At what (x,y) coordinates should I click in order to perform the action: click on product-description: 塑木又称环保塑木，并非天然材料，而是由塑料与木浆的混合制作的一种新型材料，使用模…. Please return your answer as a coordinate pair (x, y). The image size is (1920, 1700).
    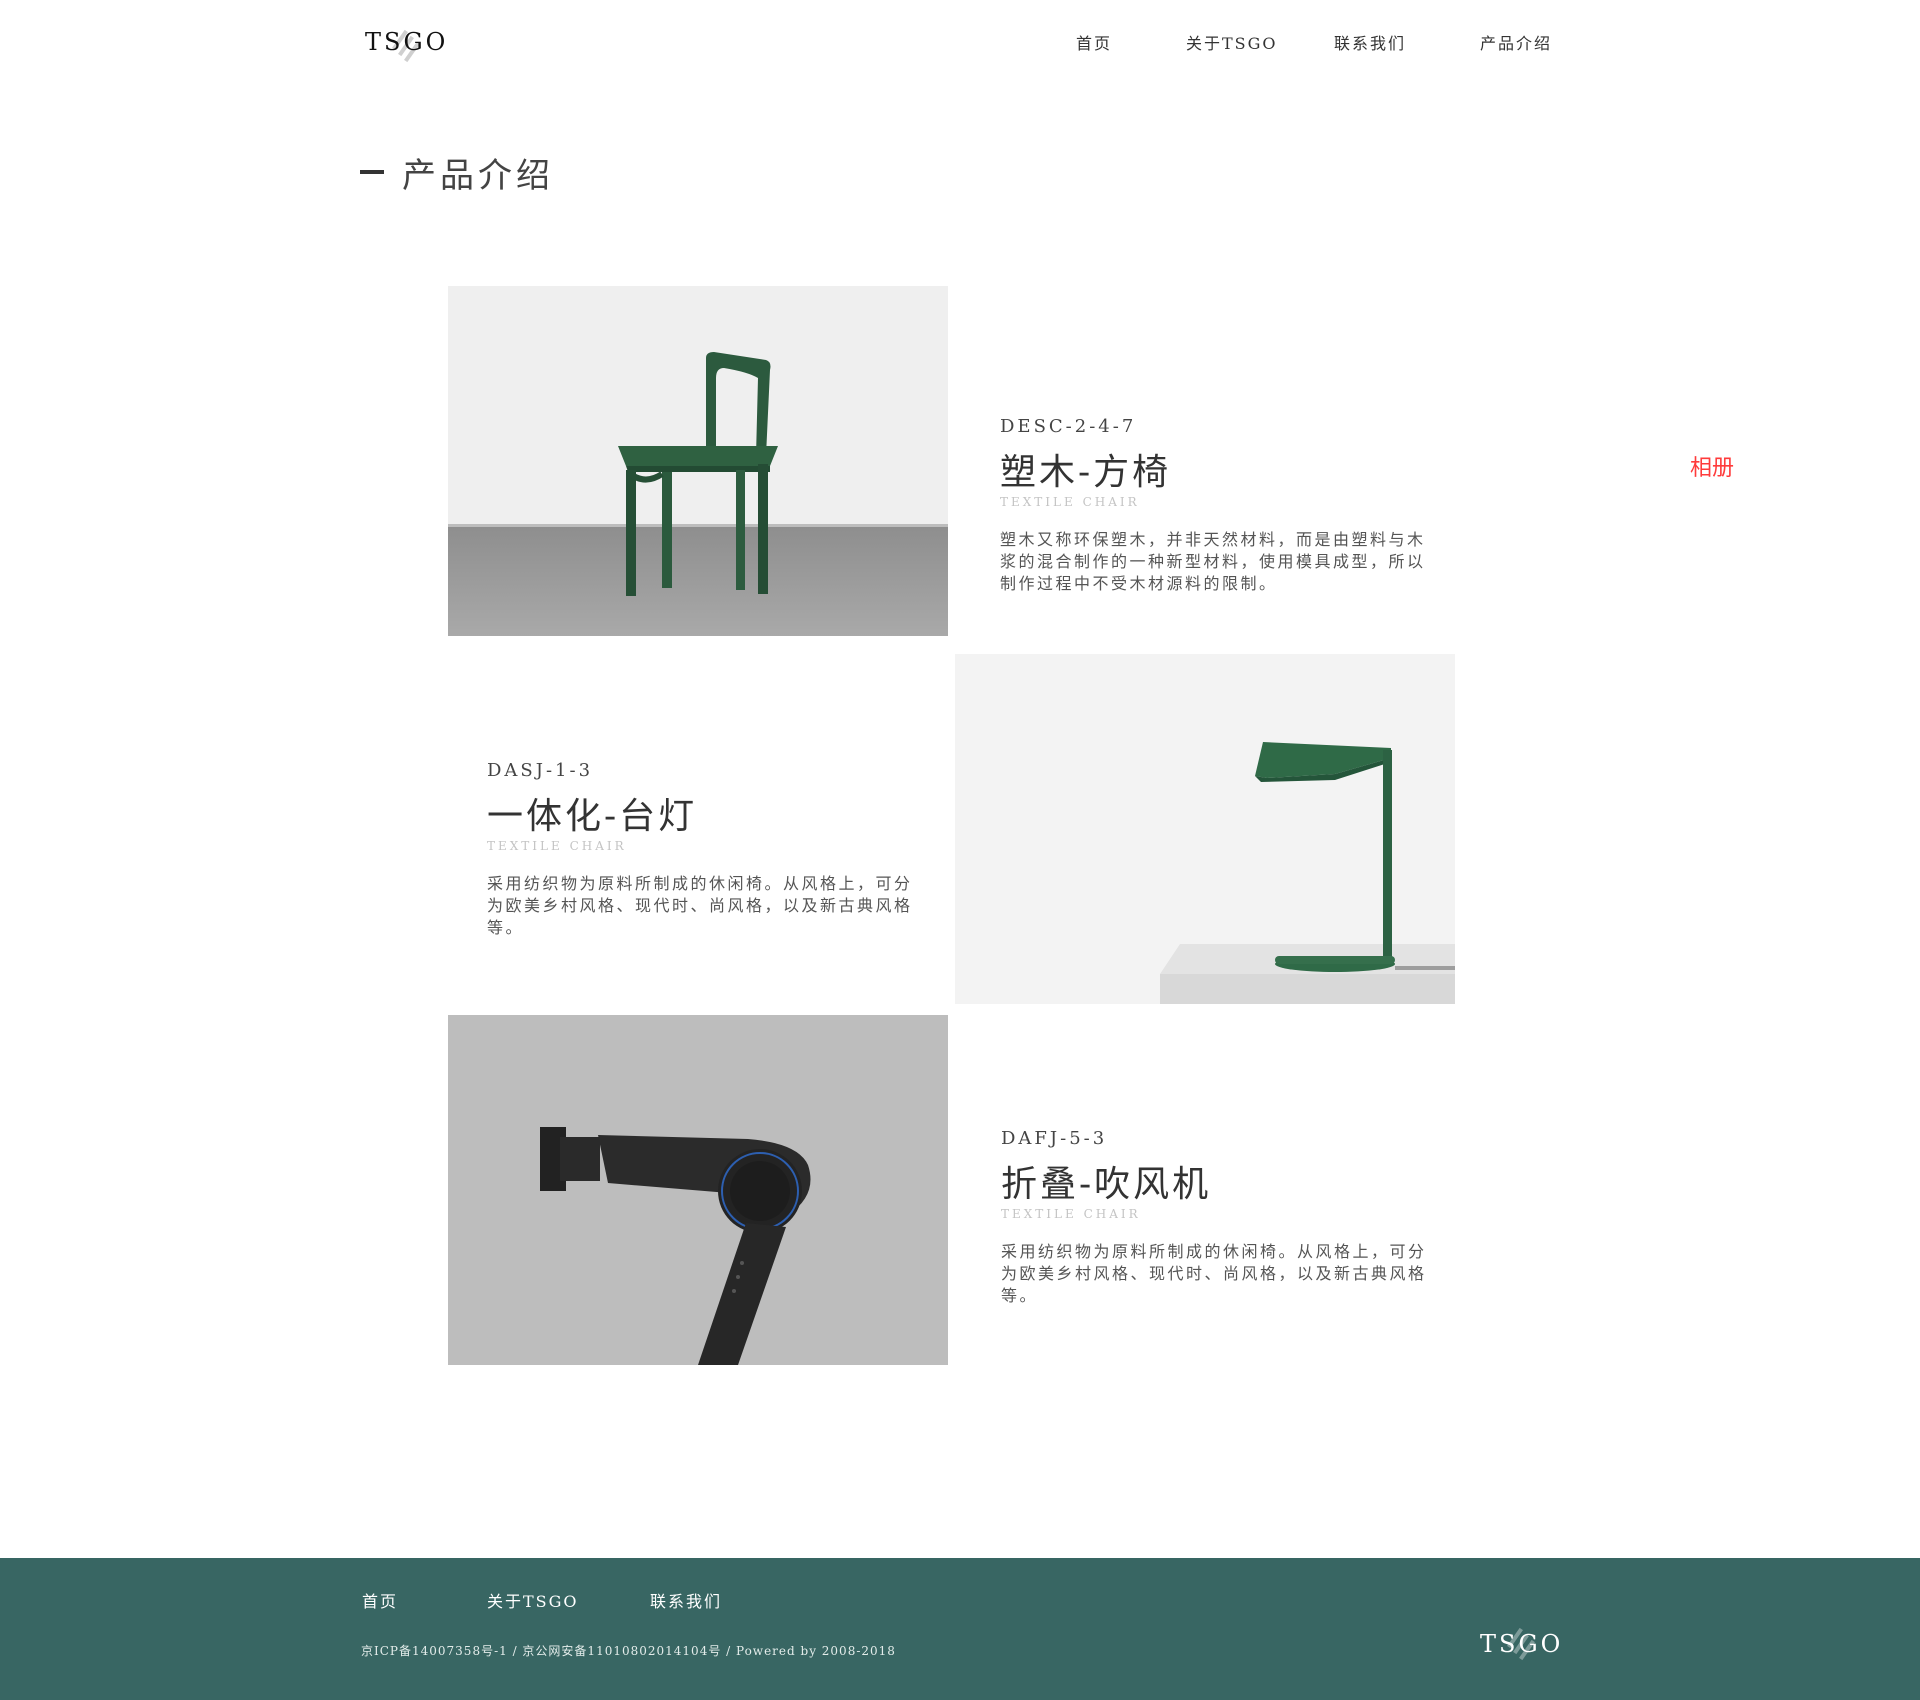
    Looking at the image, I should click on (1213, 561).